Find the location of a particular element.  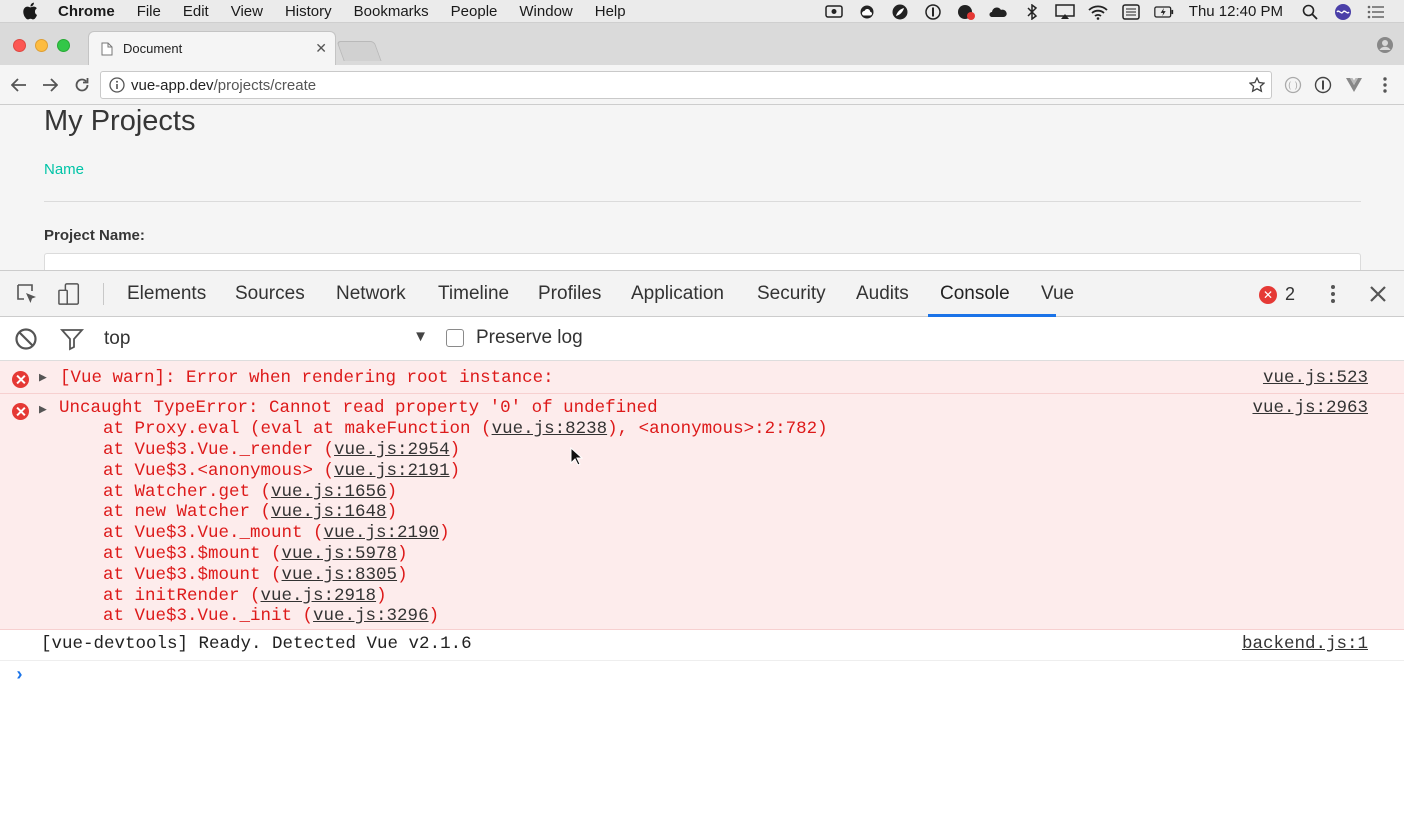

execution-context-select: top ▼ is located at coordinates (266, 339).